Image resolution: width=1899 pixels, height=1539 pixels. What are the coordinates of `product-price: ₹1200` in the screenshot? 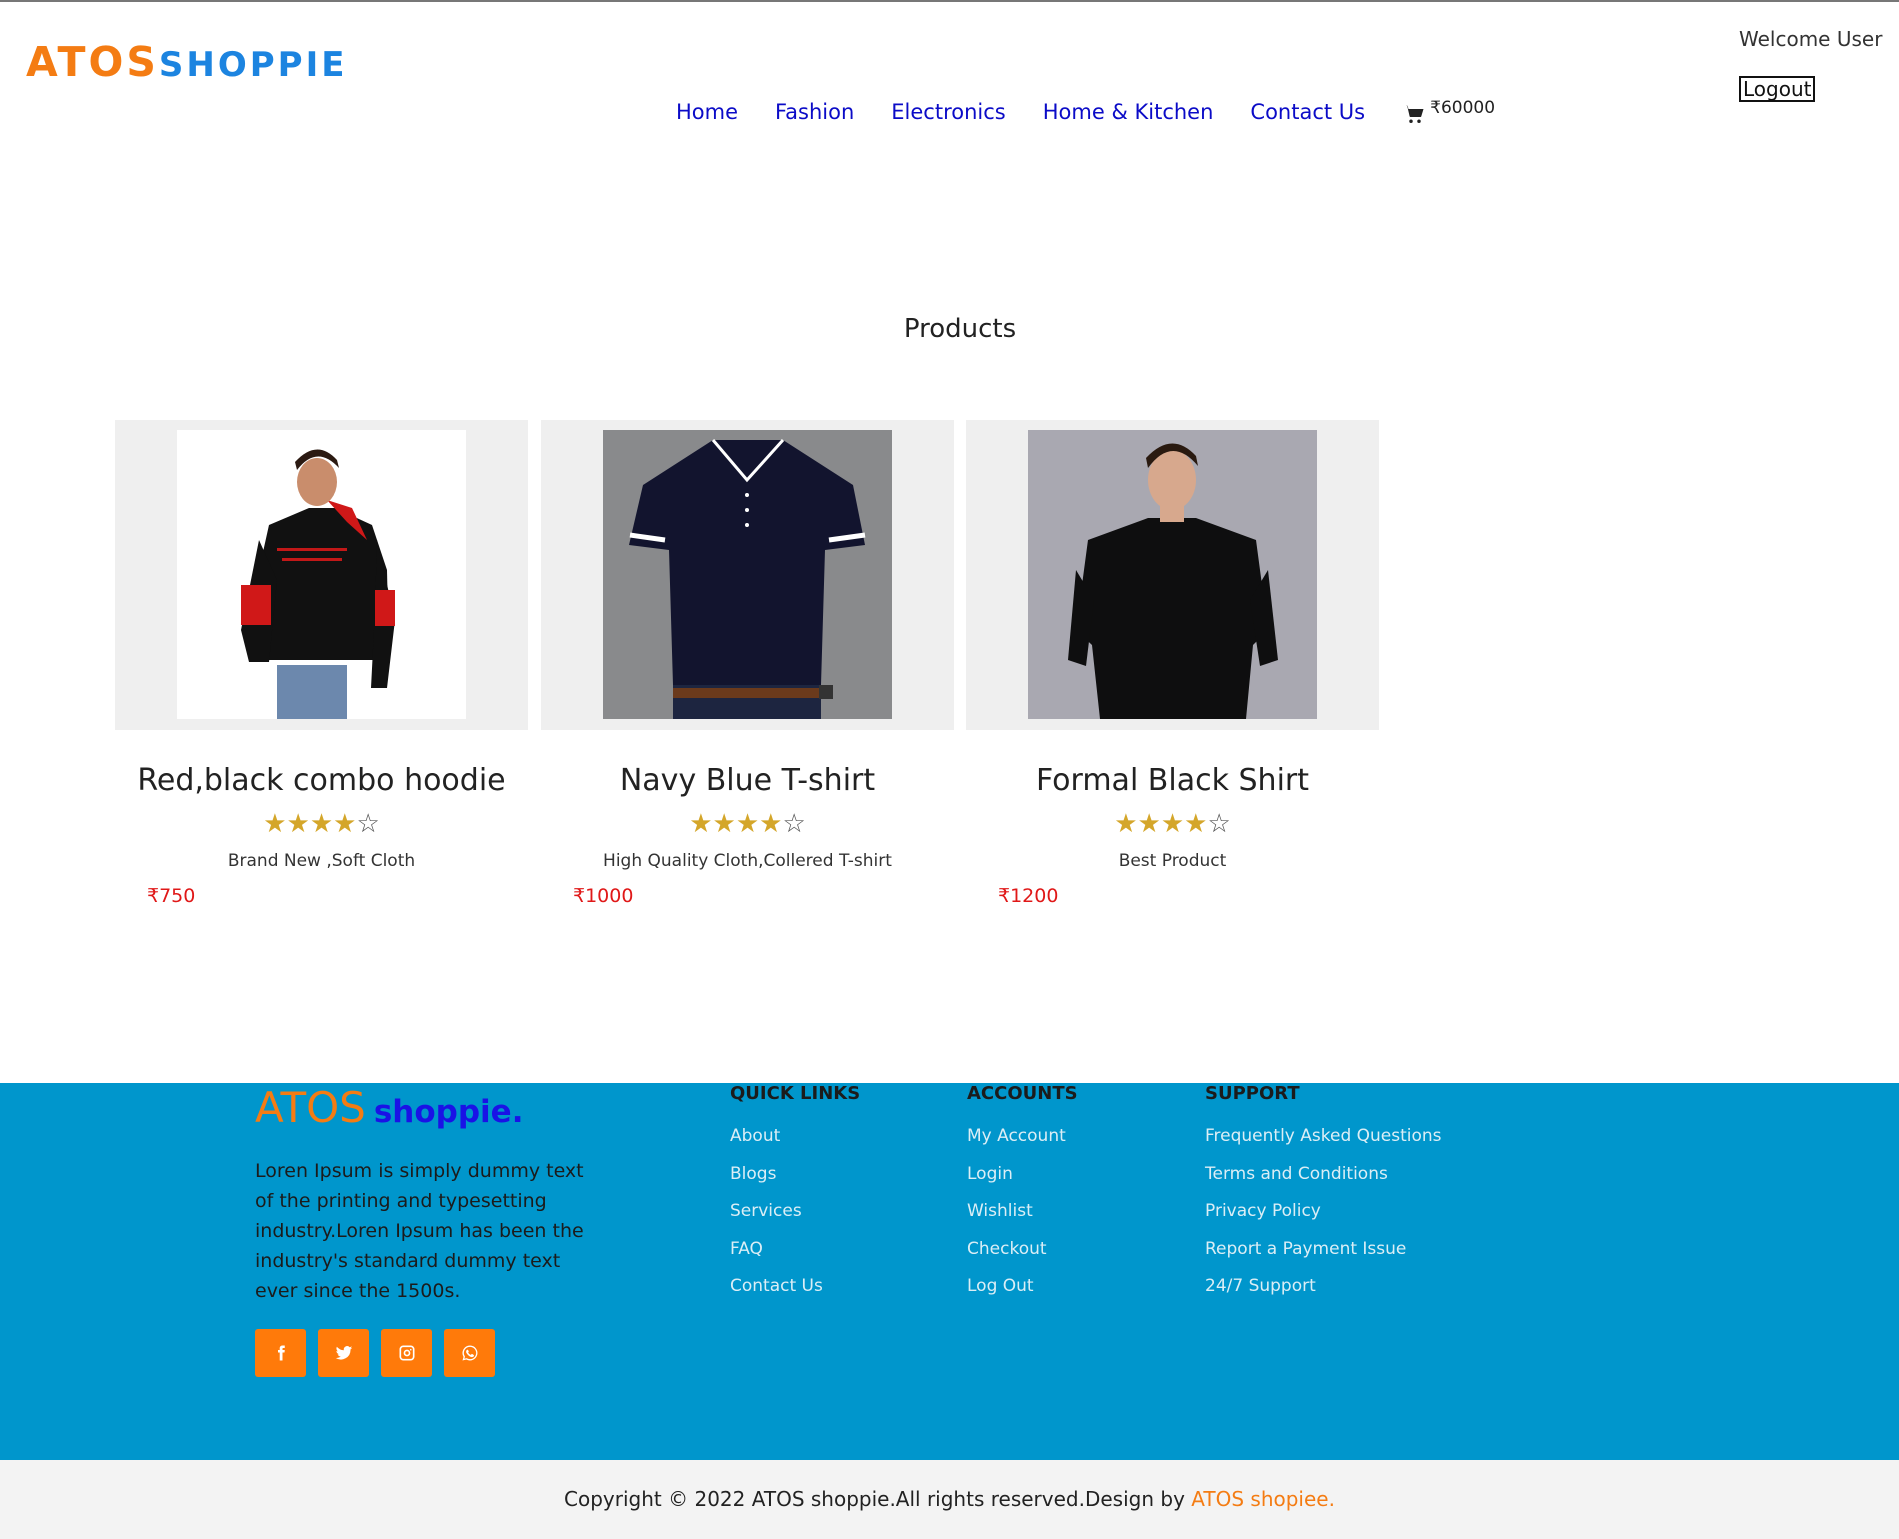 It's located at (1028, 896).